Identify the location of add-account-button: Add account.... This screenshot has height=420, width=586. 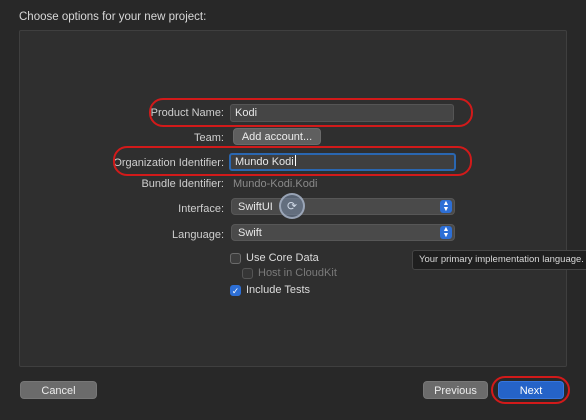
(277, 136).